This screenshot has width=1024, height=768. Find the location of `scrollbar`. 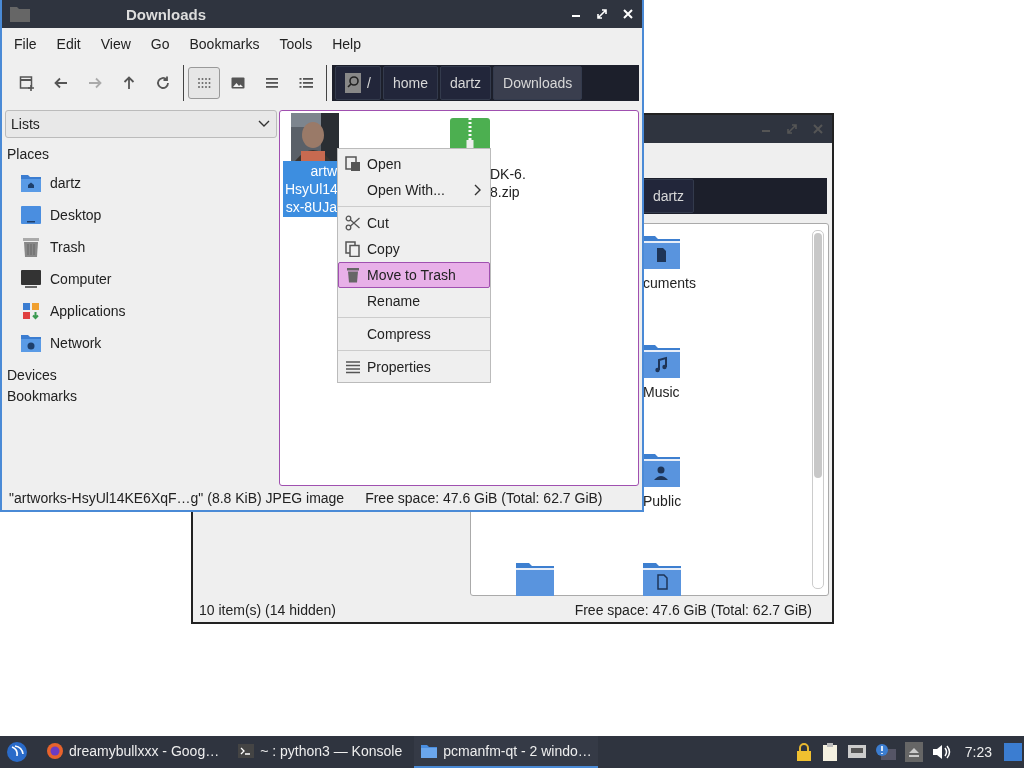

scrollbar is located at coordinates (818, 409).